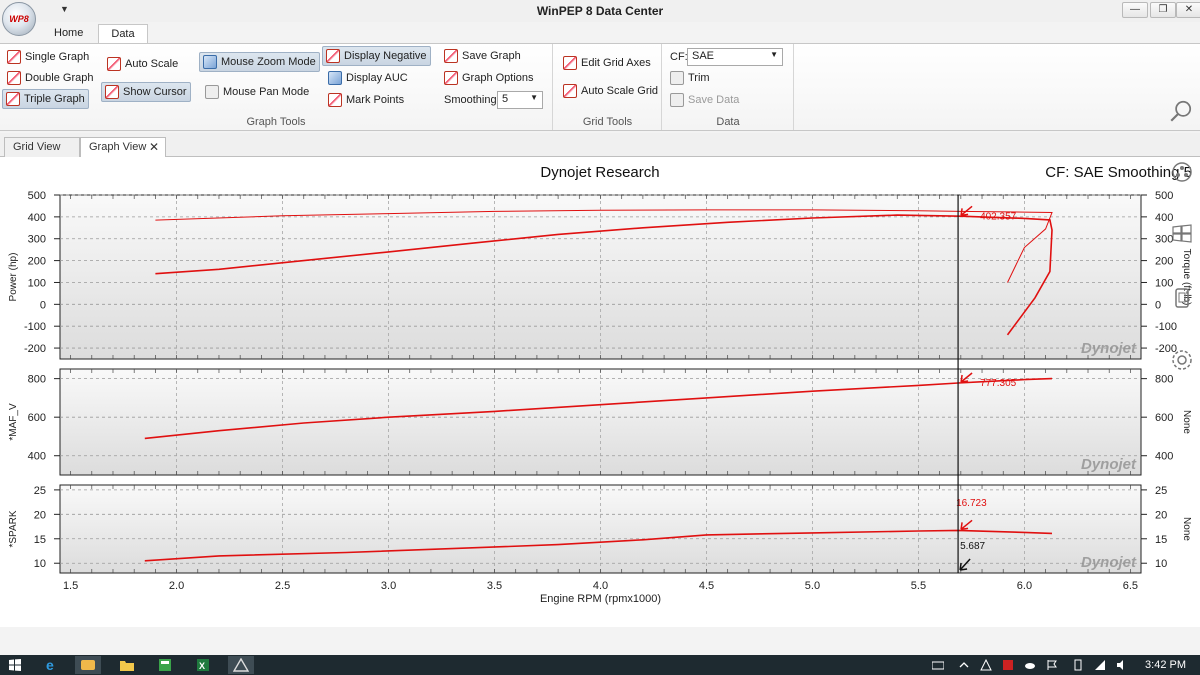  I want to click on display-auc-icon, so click(335, 78).